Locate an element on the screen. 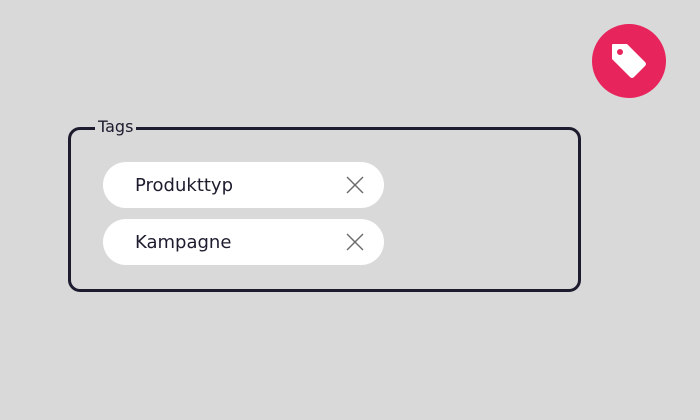 The image size is (700, 420). tag-badge is located at coordinates (629, 61).